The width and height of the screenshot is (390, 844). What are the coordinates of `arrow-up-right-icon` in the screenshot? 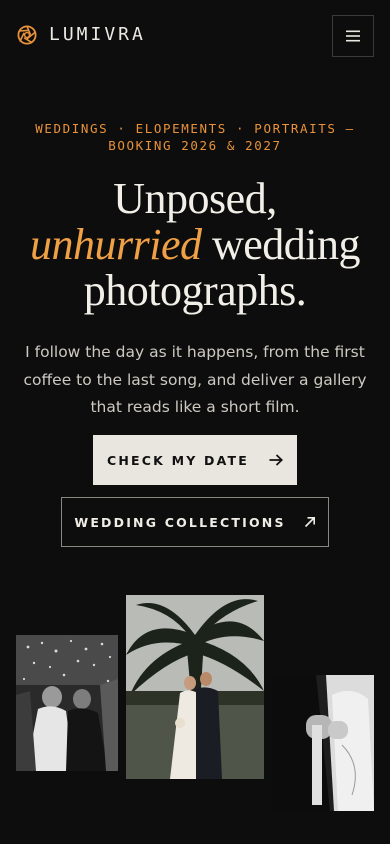 It's located at (309, 522).